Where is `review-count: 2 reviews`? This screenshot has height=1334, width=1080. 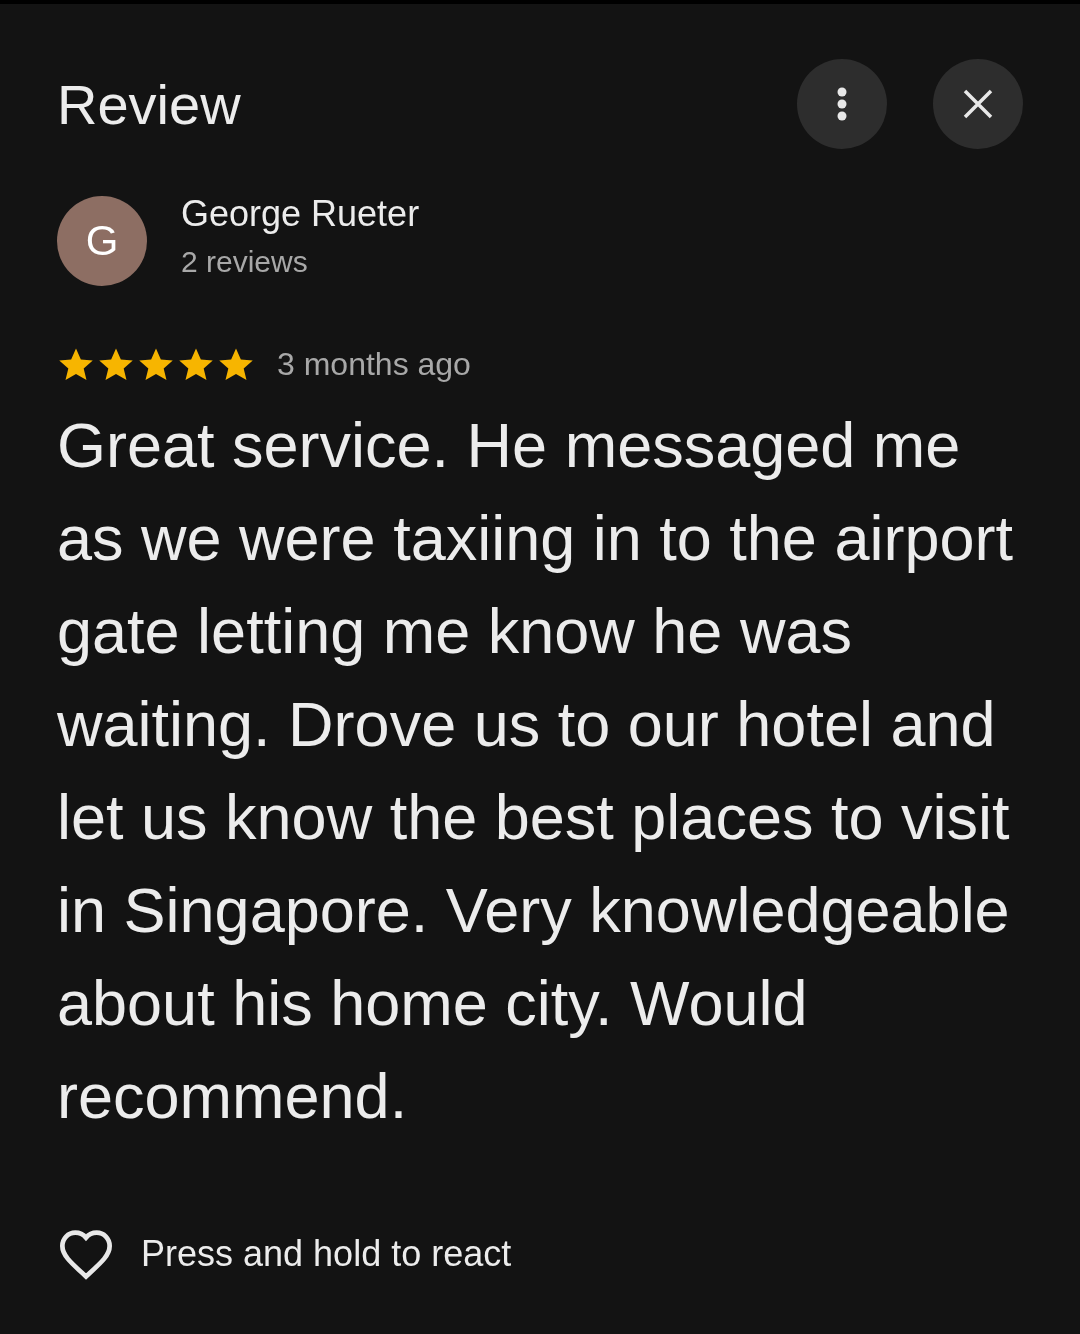
review-count: 2 reviews is located at coordinates (245, 262).